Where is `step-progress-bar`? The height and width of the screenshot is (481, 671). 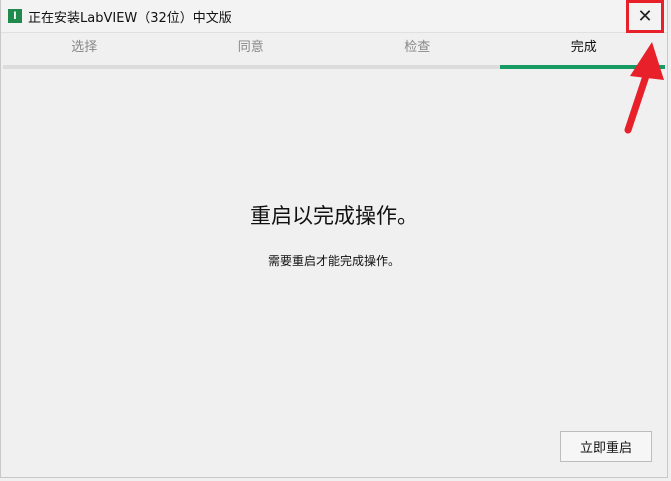 step-progress-bar is located at coordinates (334, 67).